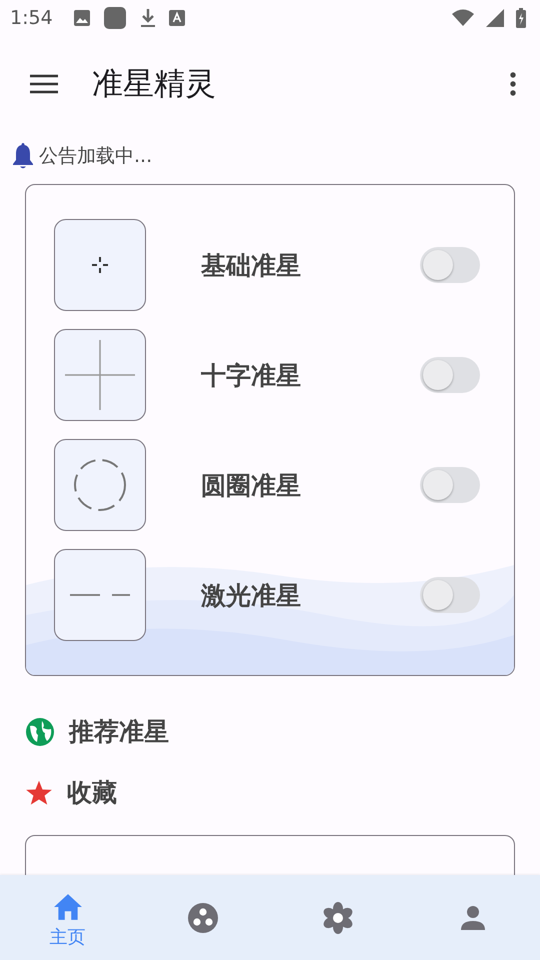 This screenshot has width=540, height=960. What do you see at coordinates (338, 918) in the screenshot?
I see `flower-icon` at bounding box center [338, 918].